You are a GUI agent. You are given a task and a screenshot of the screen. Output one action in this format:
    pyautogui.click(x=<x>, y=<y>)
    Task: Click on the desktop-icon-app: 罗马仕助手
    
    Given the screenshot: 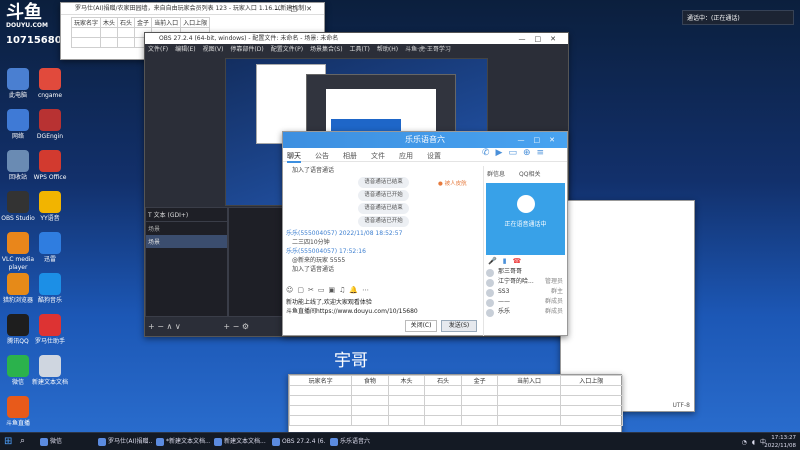 What is the action you would take?
    pyautogui.click(x=50, y=330)
    